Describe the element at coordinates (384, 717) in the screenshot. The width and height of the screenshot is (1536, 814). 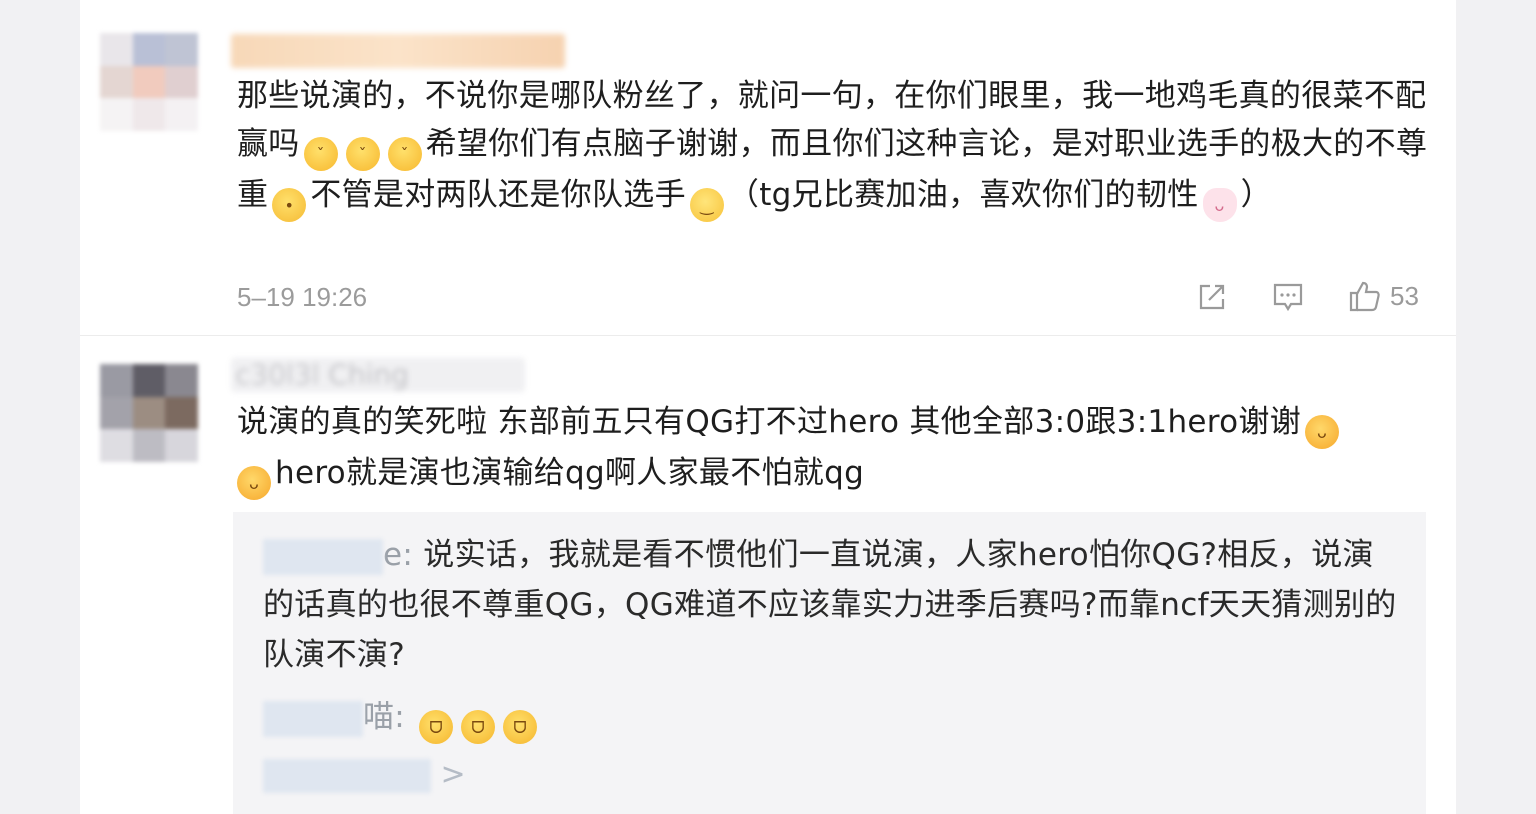
I see `reply-username-suffix: 喵:` at that location.